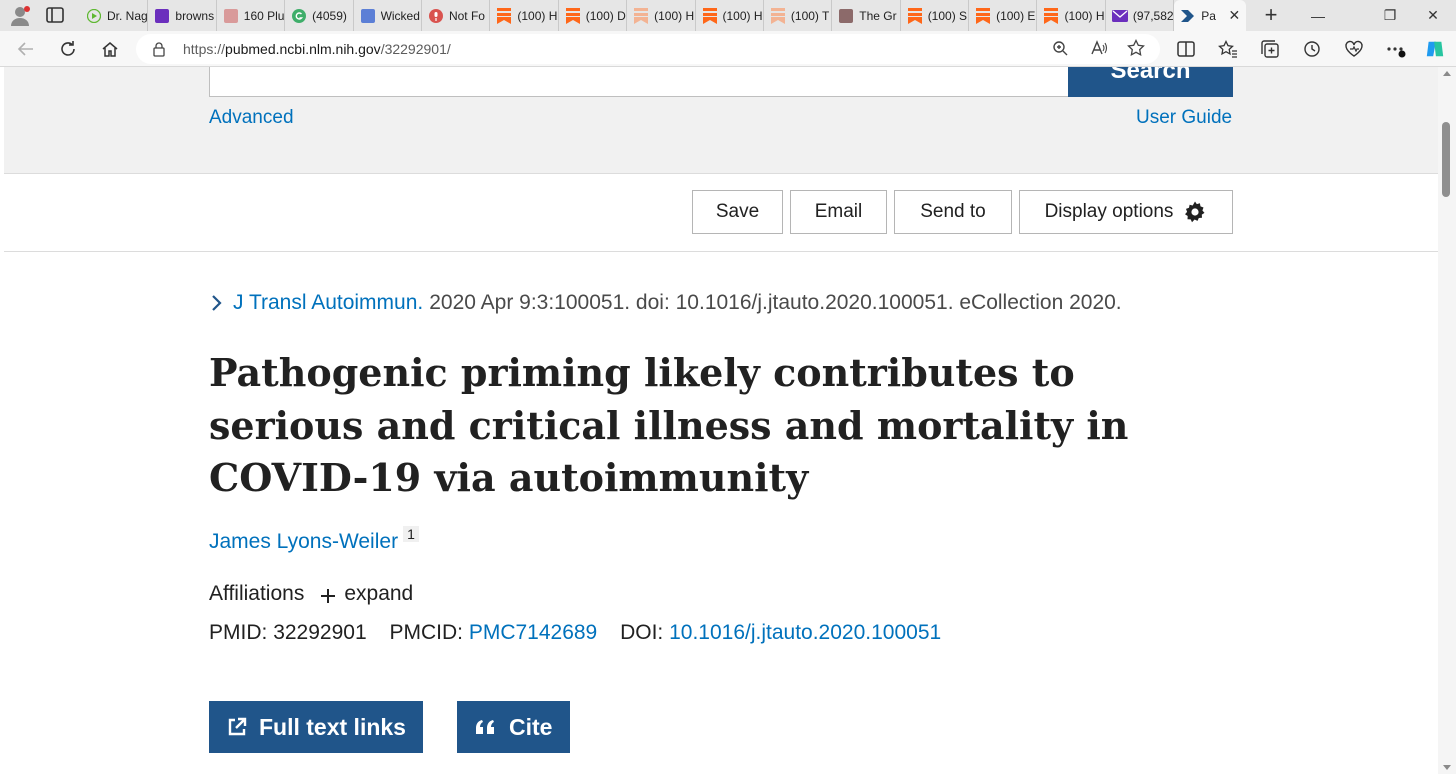  What do you see at coordinates (1312, 49) in the screenshot?
I see `history-icon` at bounding box center [1312, 49].